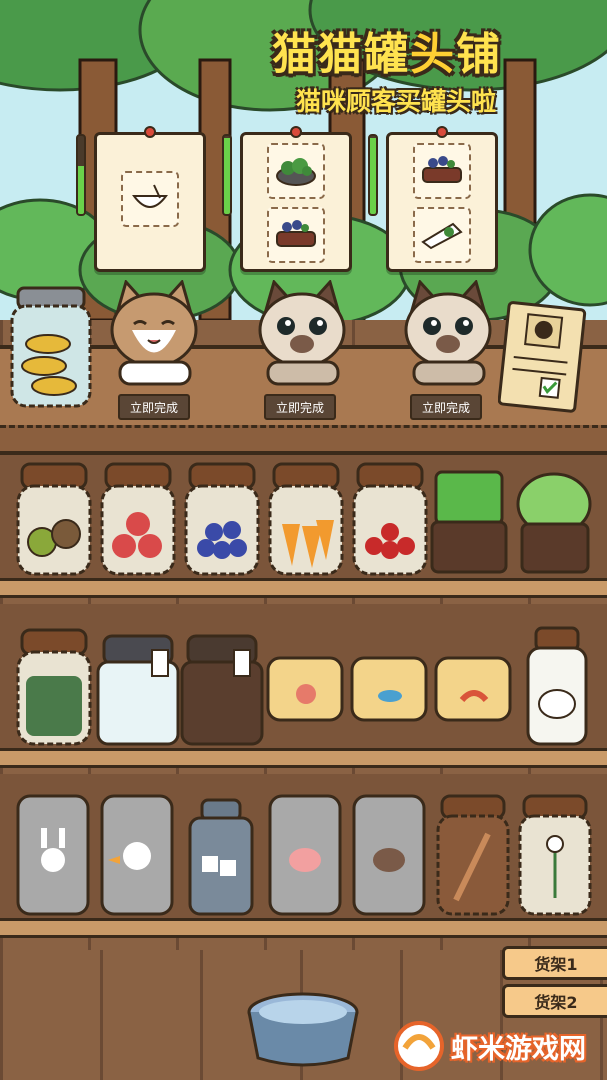  What do you see at coordinates (54, 520) in the screenshot?
I see `kiwi-jar` at bounding box center [54, 520].